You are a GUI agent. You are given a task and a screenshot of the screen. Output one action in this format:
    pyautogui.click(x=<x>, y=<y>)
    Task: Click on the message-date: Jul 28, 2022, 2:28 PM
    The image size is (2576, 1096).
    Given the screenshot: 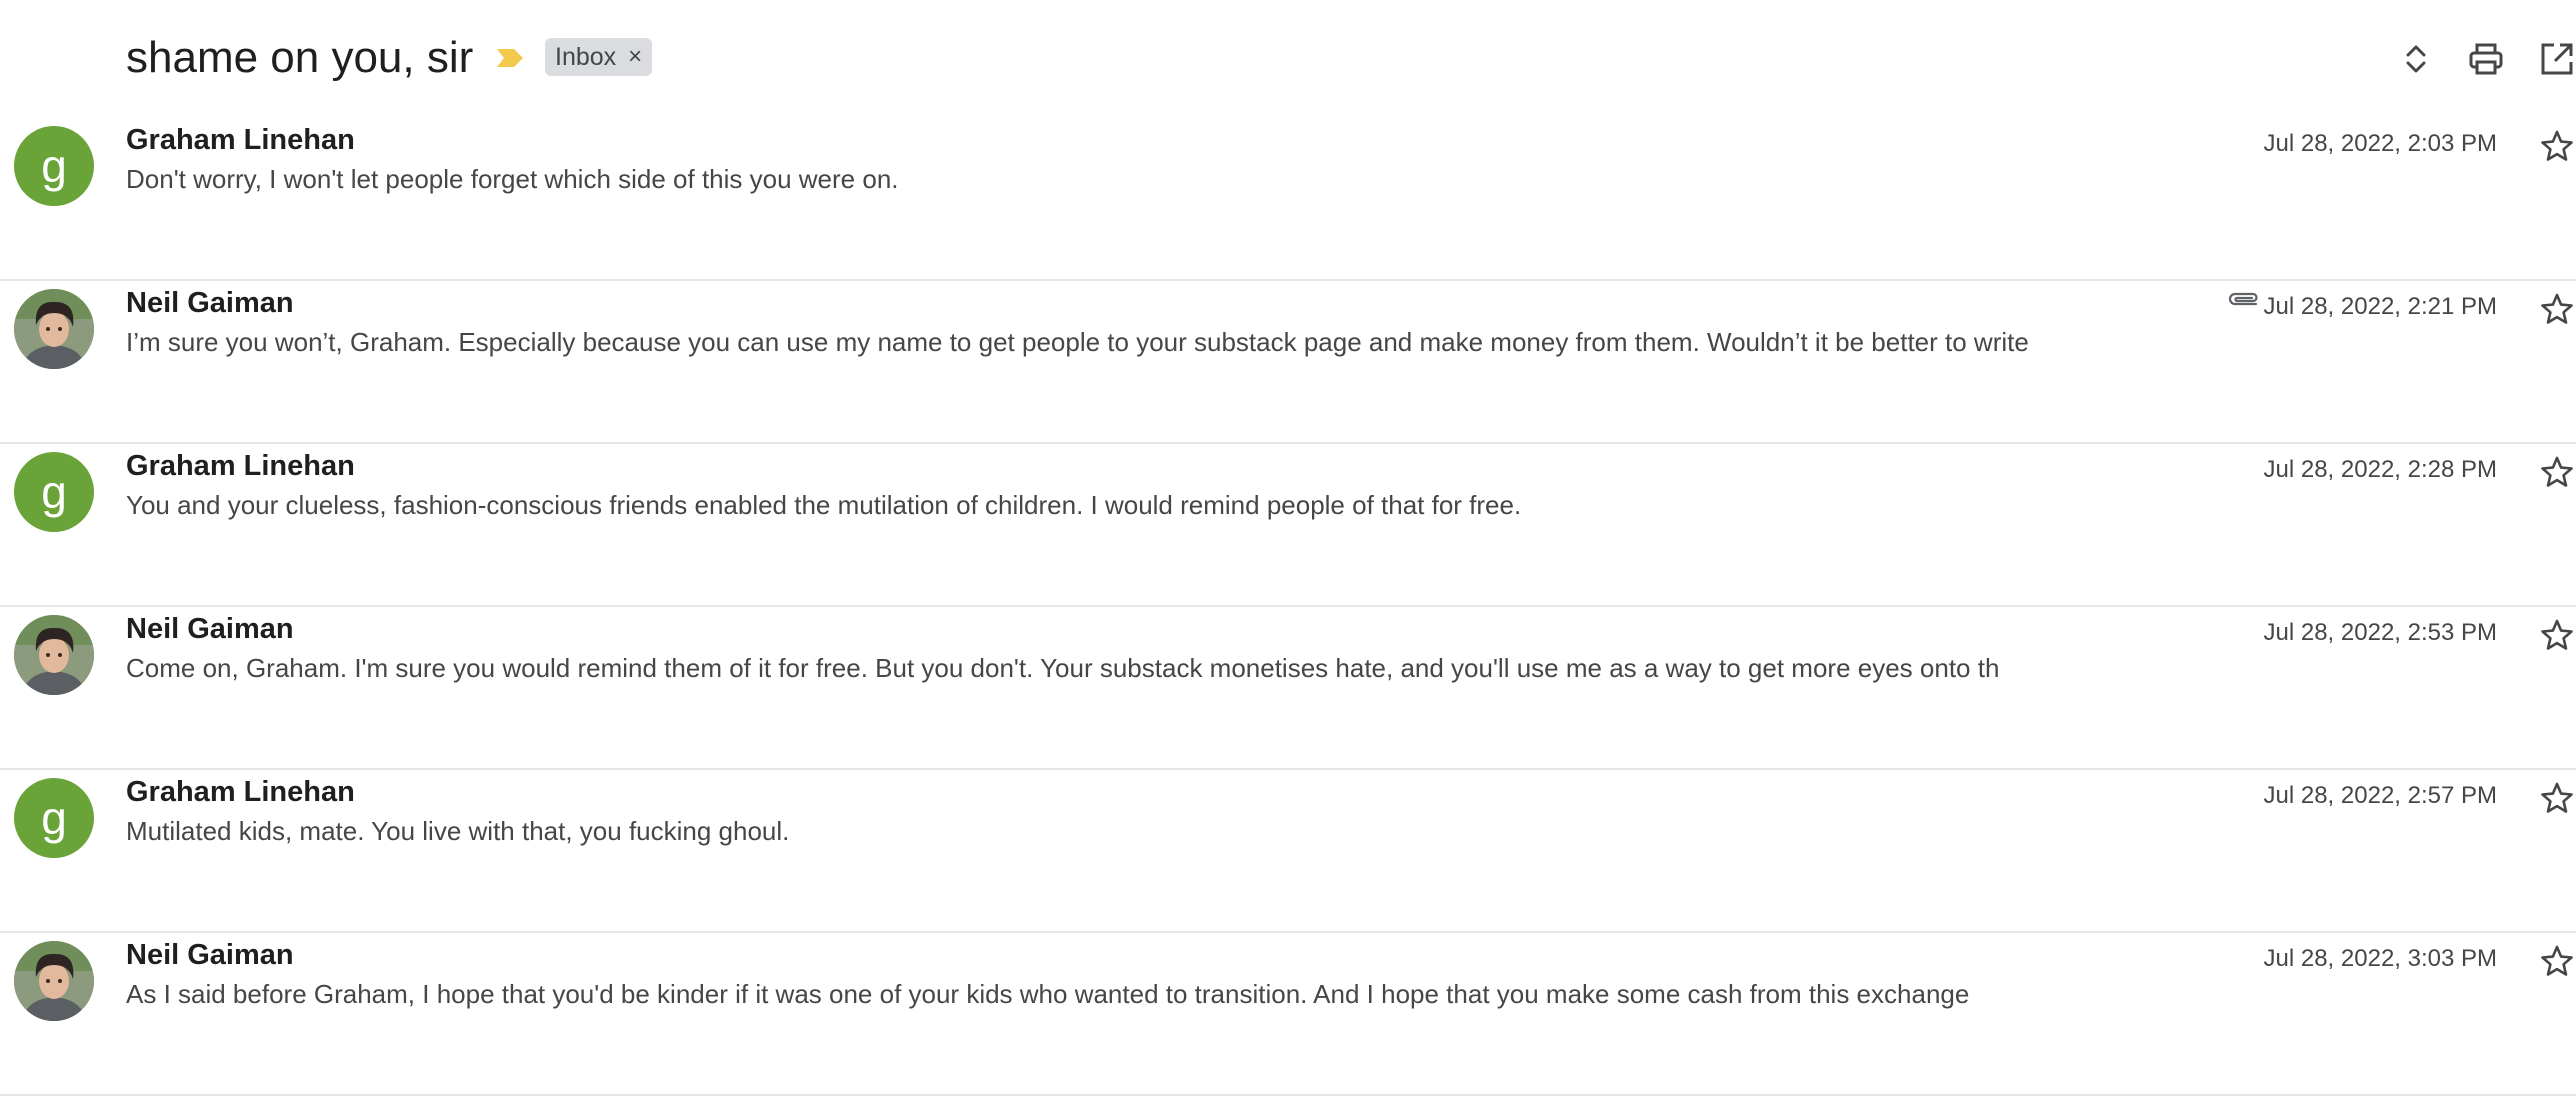 What is the action you would take?
    pyautogui.click(x=2380, y=469)
    